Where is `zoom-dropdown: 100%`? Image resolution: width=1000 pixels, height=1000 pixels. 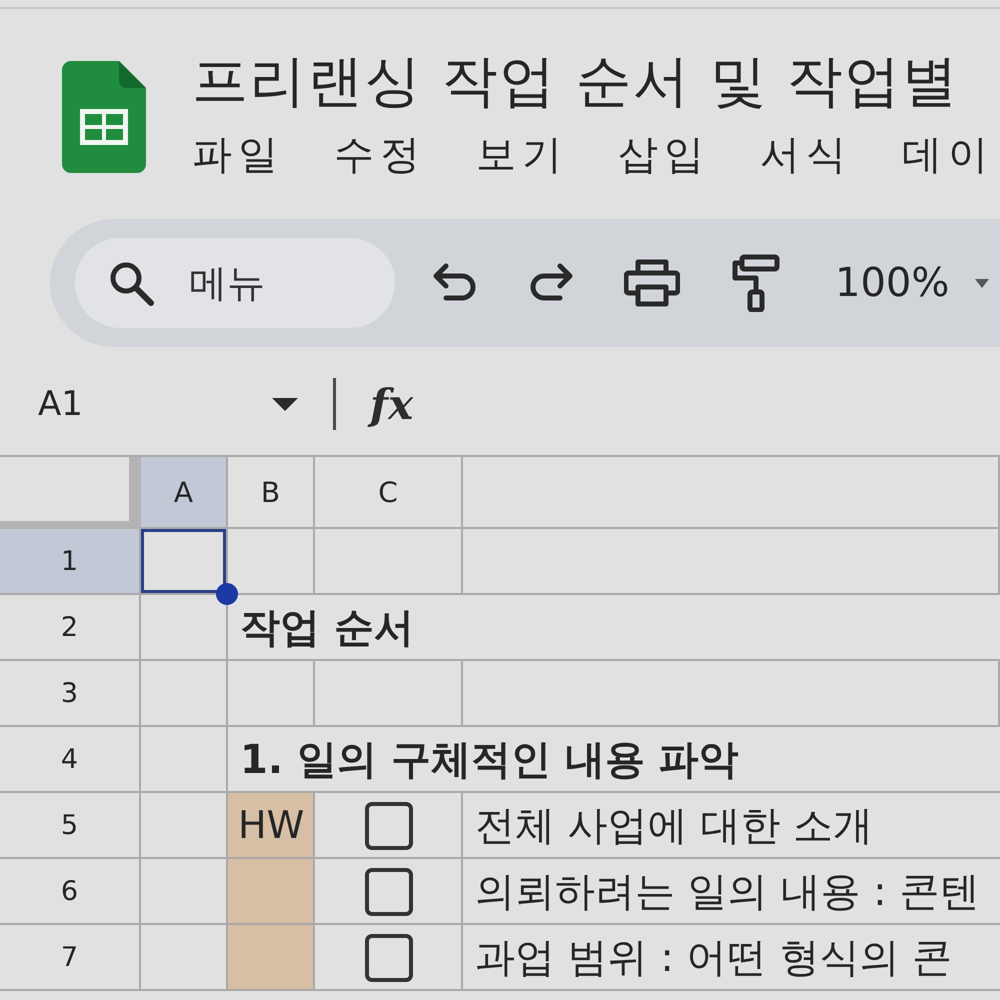 zoom-dropdown: 100% is located at coordinates (912, 283).